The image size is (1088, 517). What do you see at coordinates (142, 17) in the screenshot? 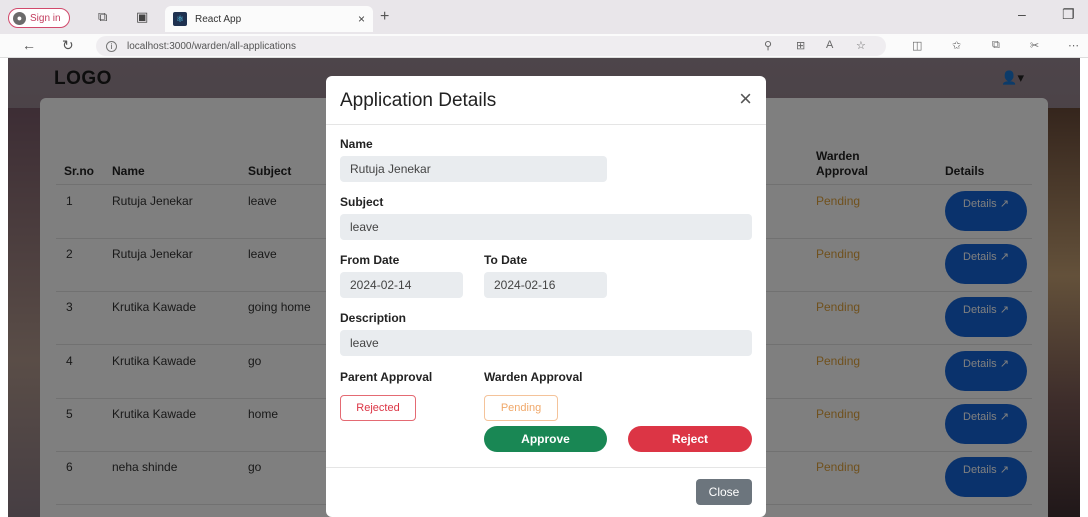
I see `tab-actions-icon: ▣` at bounding box center [142, 17].